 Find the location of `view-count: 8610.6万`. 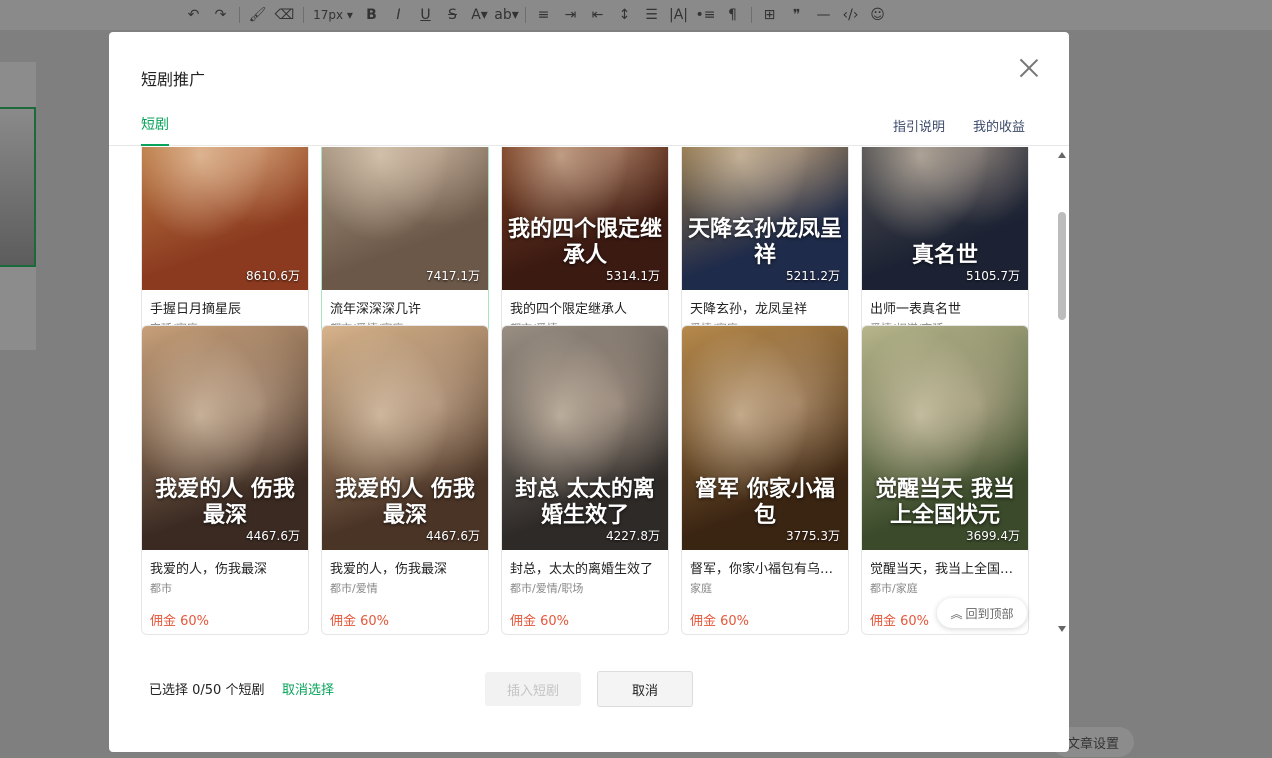

view-count: 8610.6万 is located at coordinates (273, 276).